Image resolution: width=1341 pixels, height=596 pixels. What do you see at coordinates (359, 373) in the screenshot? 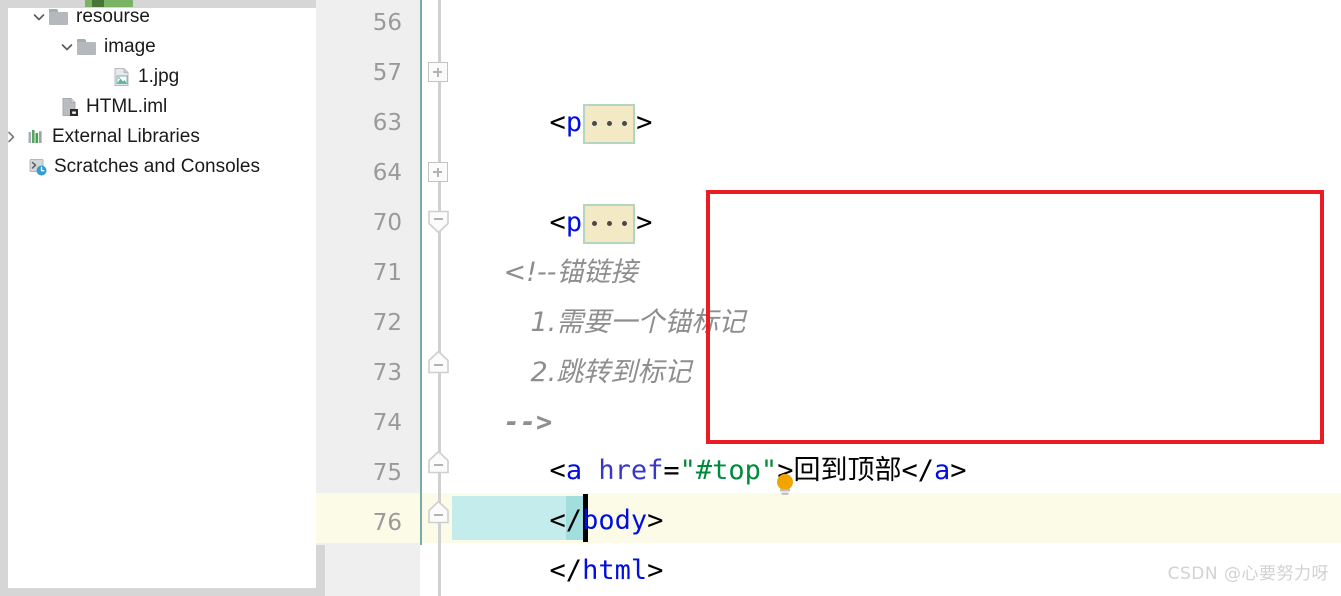
I see `line-number: 73` at bounding box center [359, 373].